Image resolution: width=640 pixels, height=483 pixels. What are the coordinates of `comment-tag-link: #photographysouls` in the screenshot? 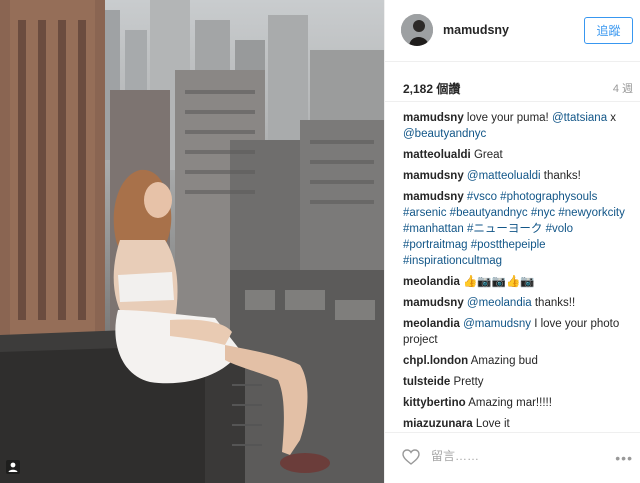 It's located at (548, 197).